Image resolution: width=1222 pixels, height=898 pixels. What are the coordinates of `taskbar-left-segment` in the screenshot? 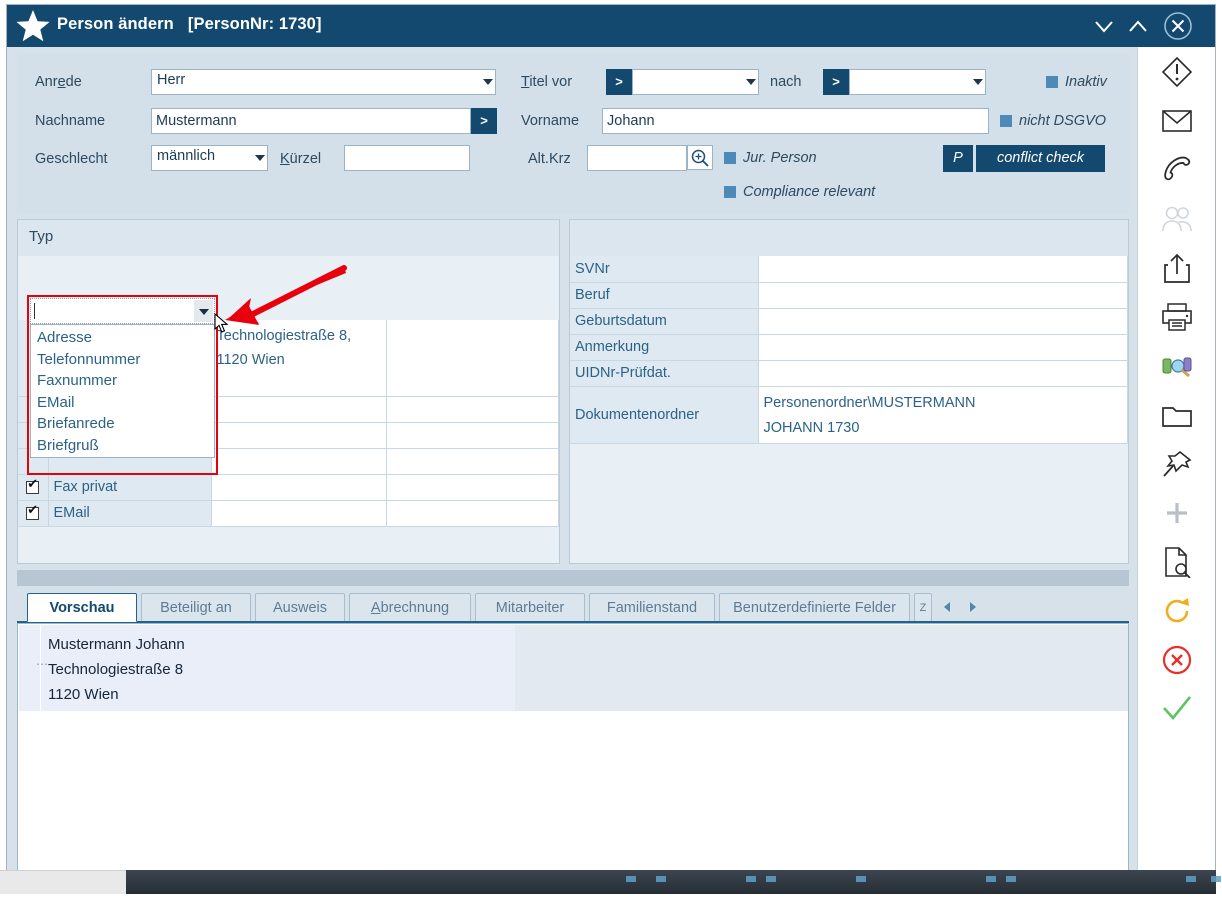 It's located at (63, 882).